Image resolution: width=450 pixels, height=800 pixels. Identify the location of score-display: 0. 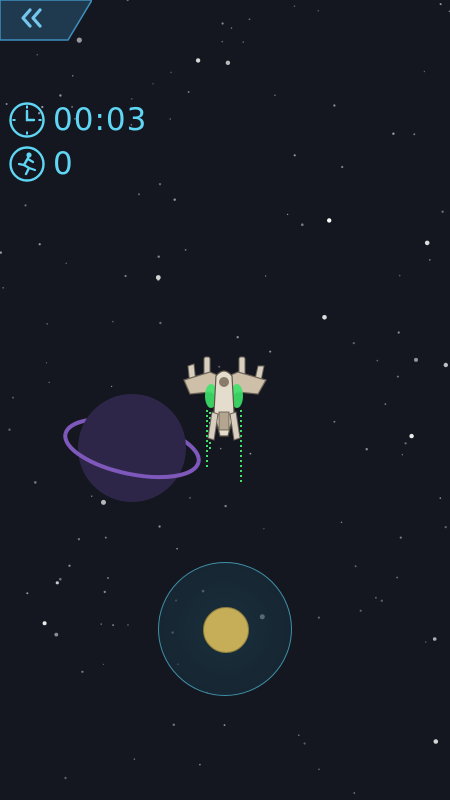
(41, 164).